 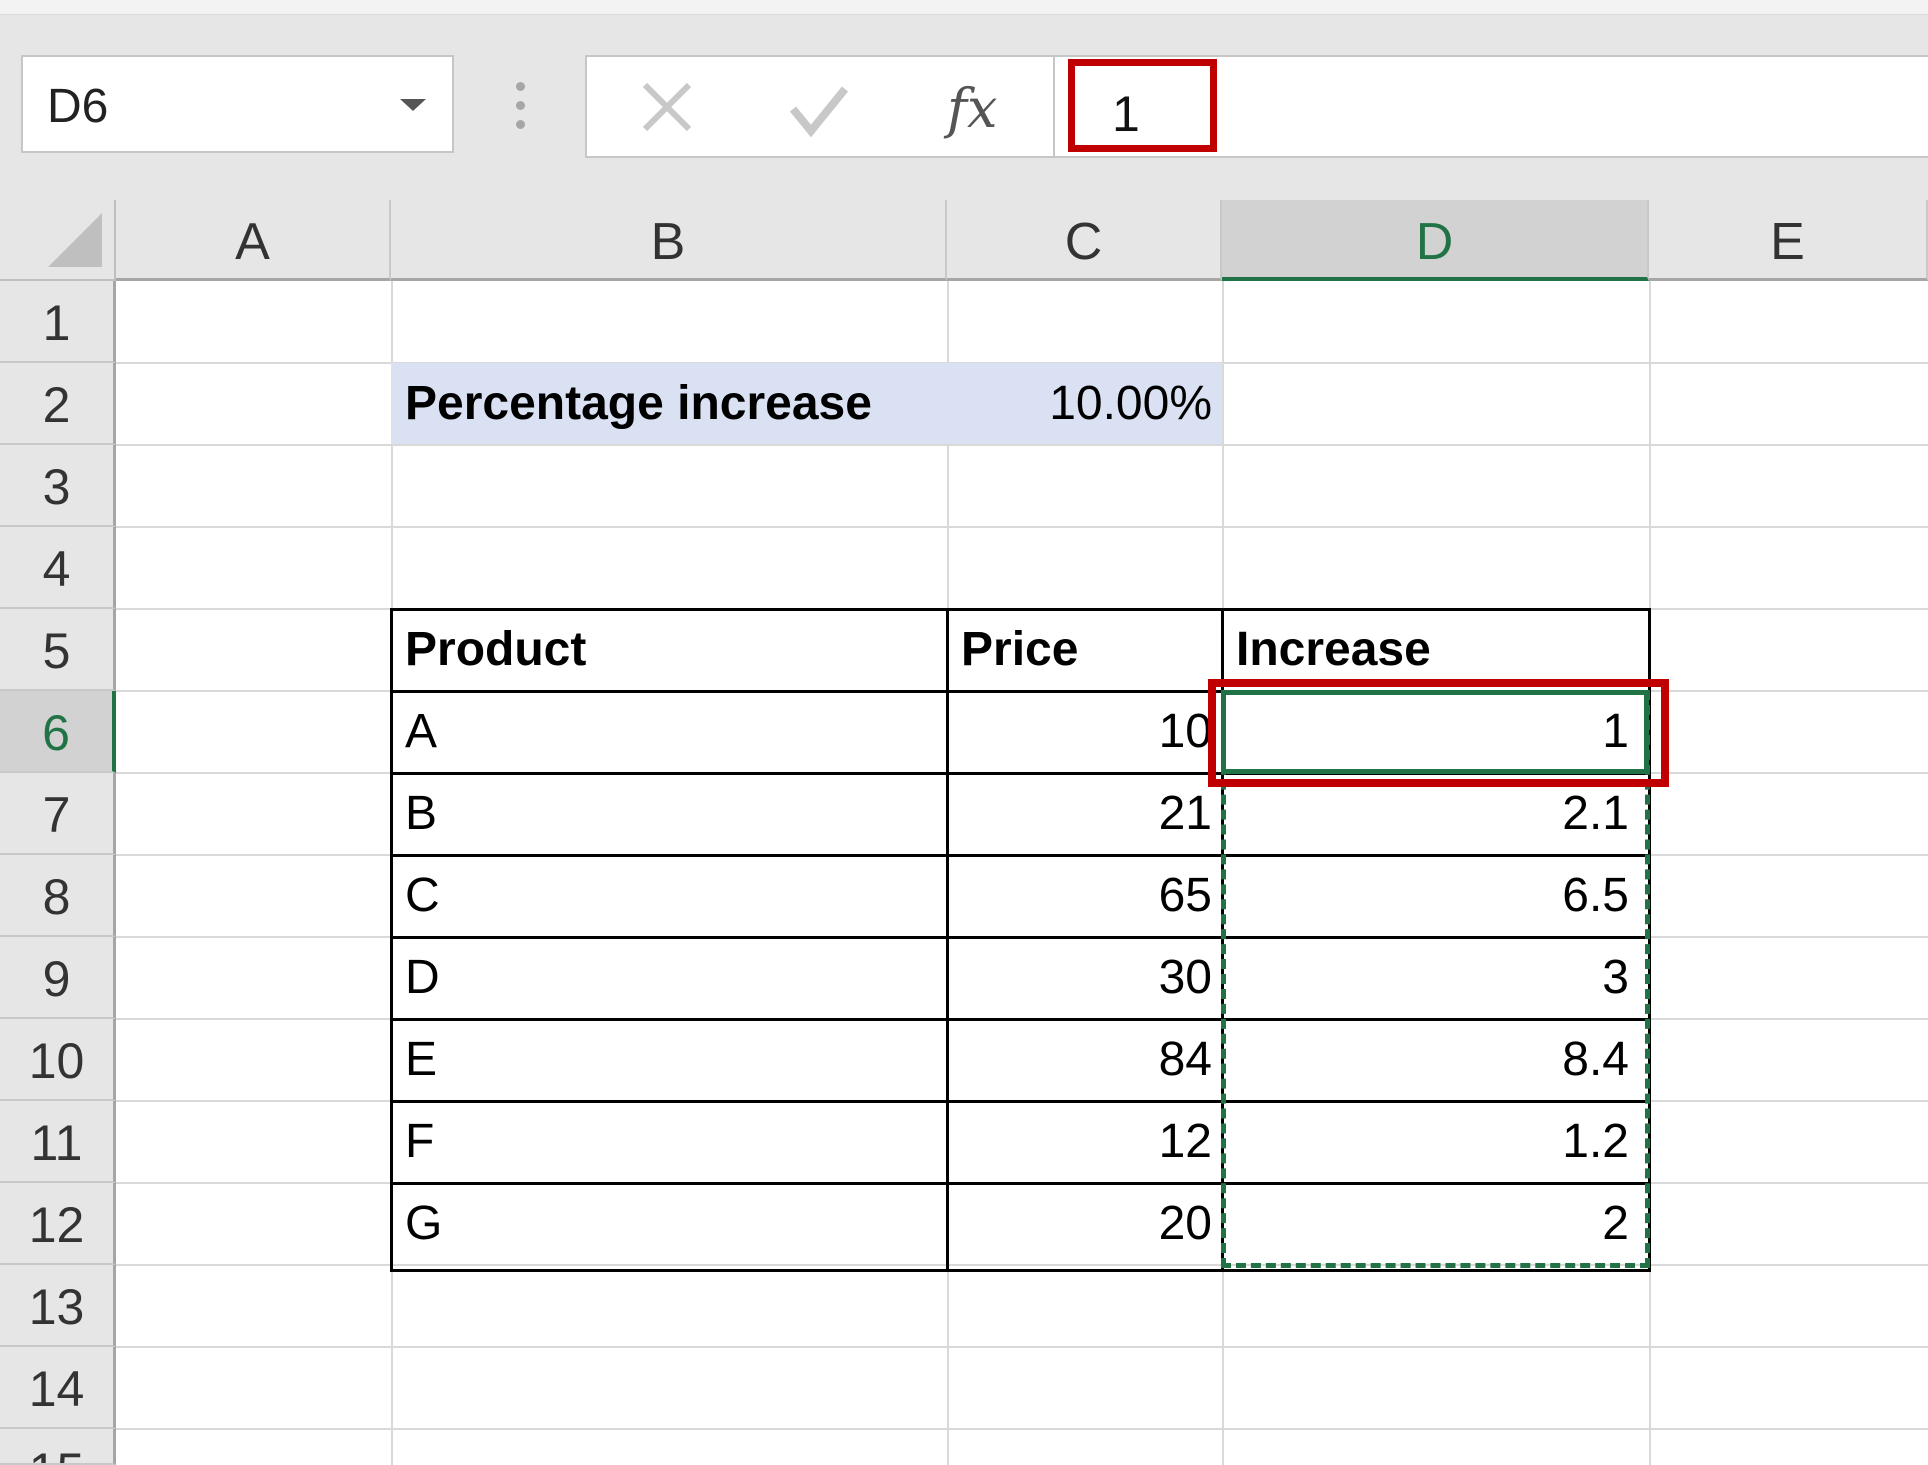 I want to click on name-box: D6, so click(x=237, y=104).